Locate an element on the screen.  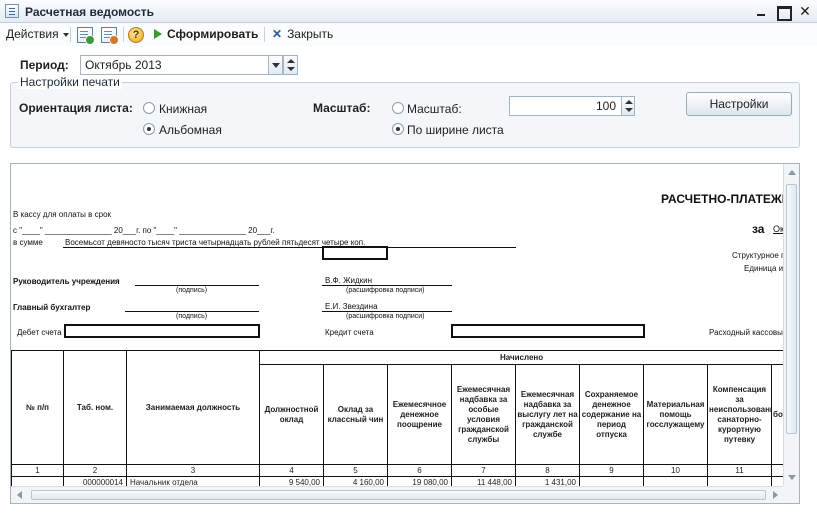
col-header: Ежемесячное денежное поощрение is located at coordinates (419, 414).